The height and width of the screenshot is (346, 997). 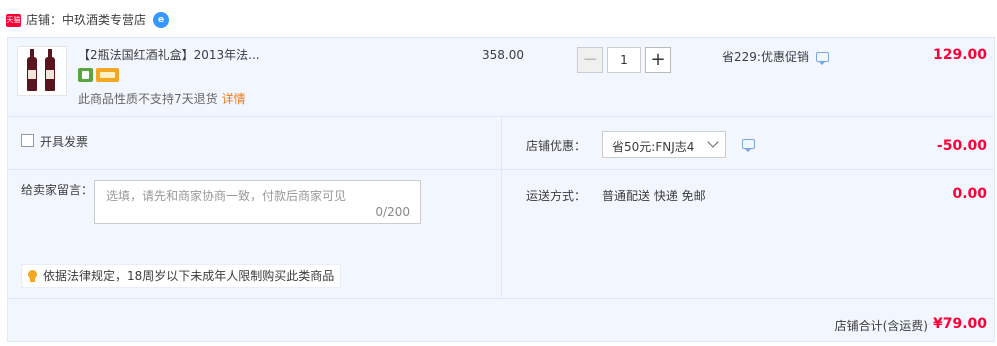 I want to click on age-restriction-note: 依据法律规定，18周岁以下未成年人限制购买此类商品, so click(x=181, y=276).